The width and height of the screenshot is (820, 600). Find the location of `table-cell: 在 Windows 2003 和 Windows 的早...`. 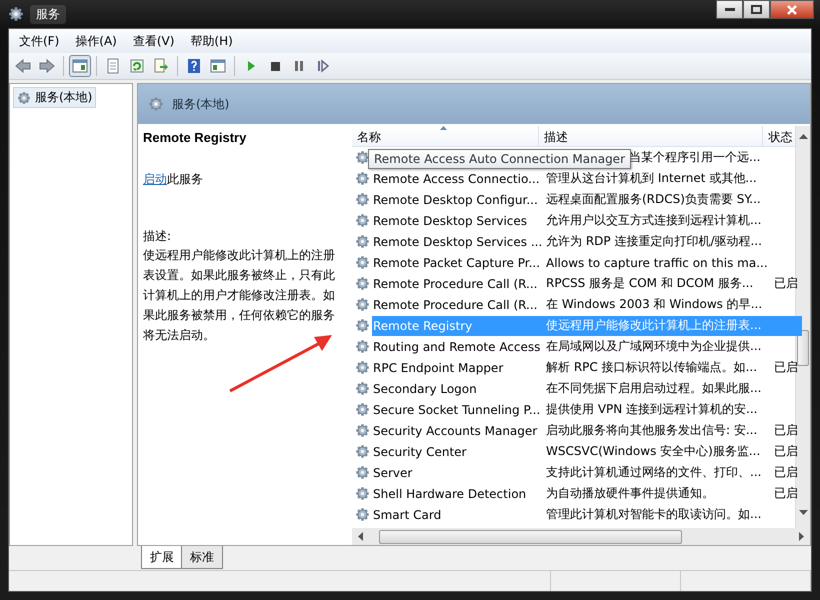

table-cell: 在 Windows 2003 和 Windows 的早... is located at coordinates (654, 304).